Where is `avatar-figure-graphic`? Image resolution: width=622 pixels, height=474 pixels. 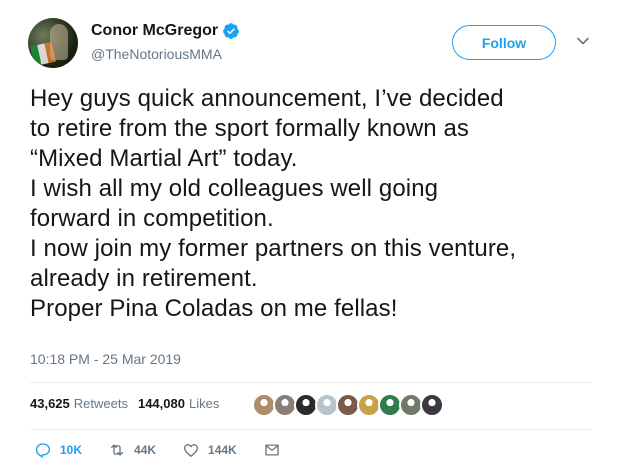
avatar-figure-graphic is located at coordinates (59, 42).